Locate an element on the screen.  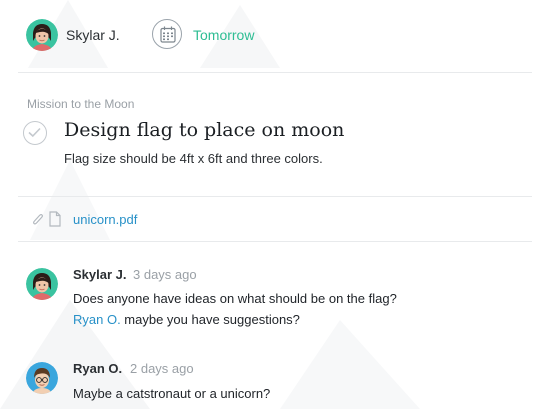
project-name: Mission to the Moon is located at coordinates (80, 104).